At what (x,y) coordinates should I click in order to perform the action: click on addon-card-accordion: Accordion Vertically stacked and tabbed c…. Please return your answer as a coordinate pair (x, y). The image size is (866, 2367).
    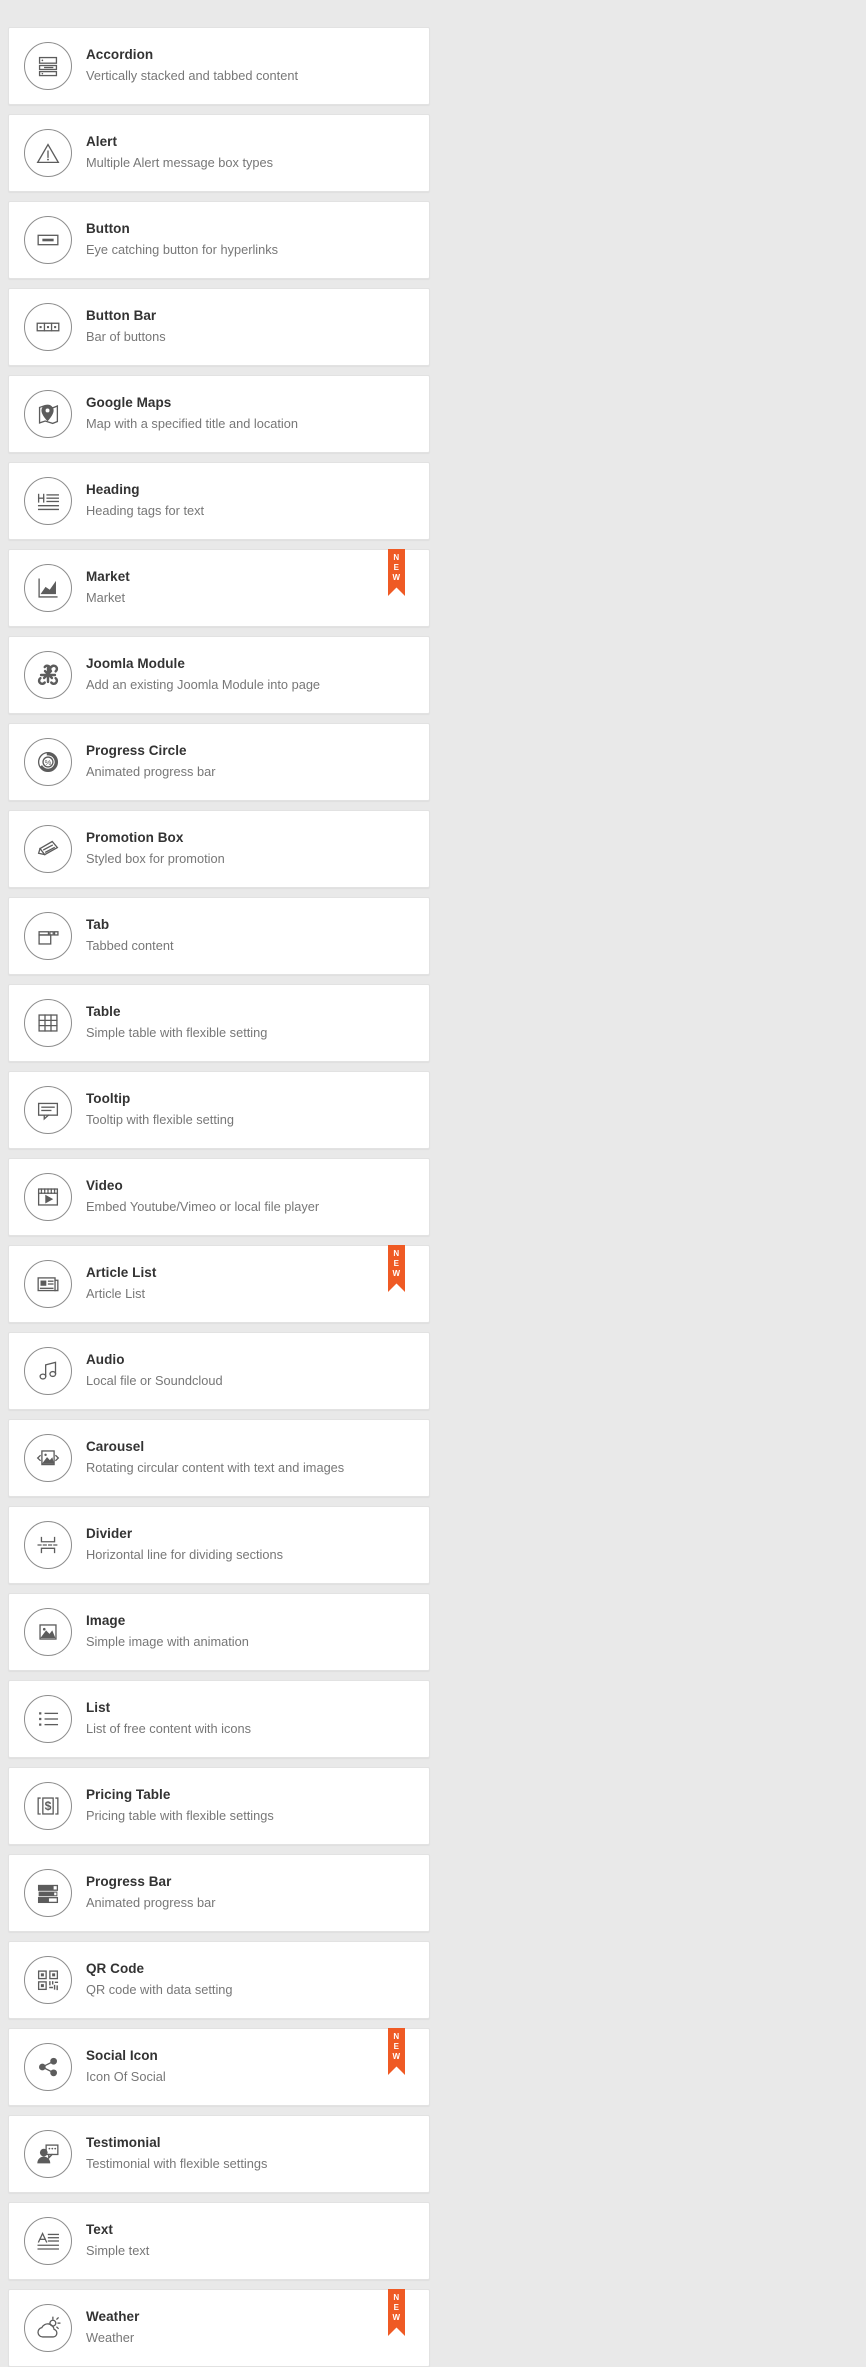
    Looking at the image, I should click on (219, 66).